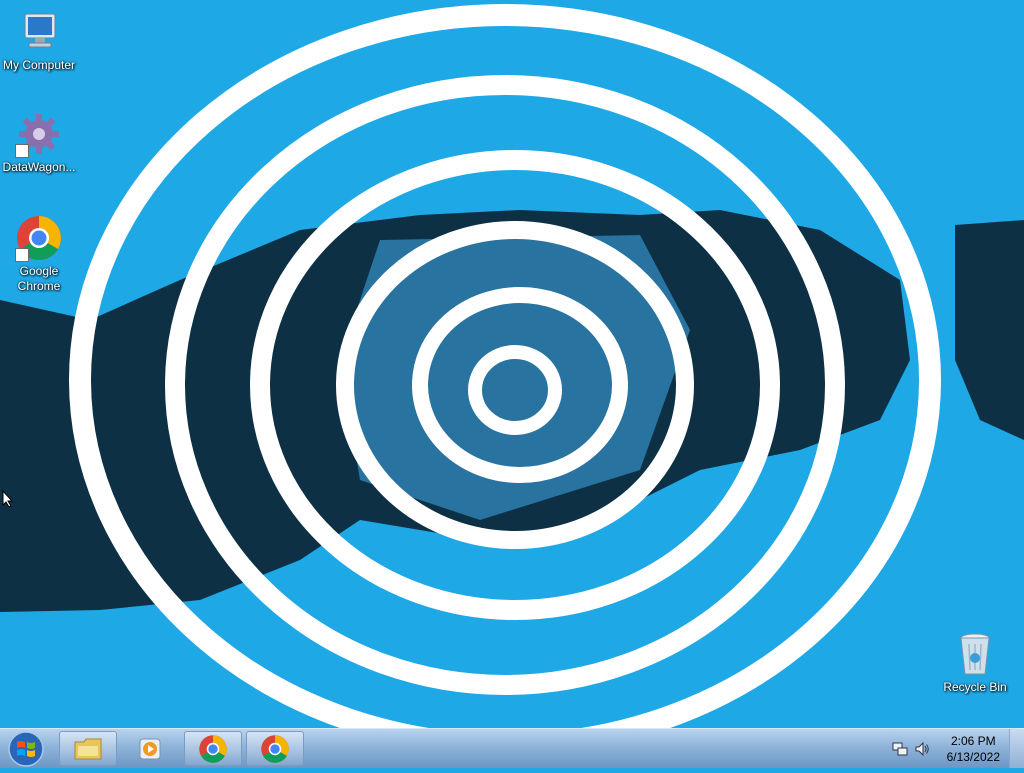 The height and width of the screenshot is (773, 1024). I want to click on network-icon, so click(900, 749).